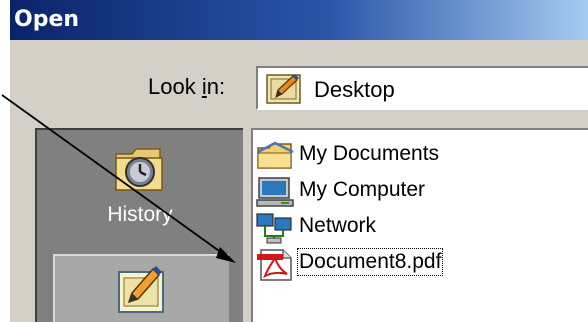 The height and width of the screenshot is (322, 588). I want to click on history-icon, so click(140, 165).